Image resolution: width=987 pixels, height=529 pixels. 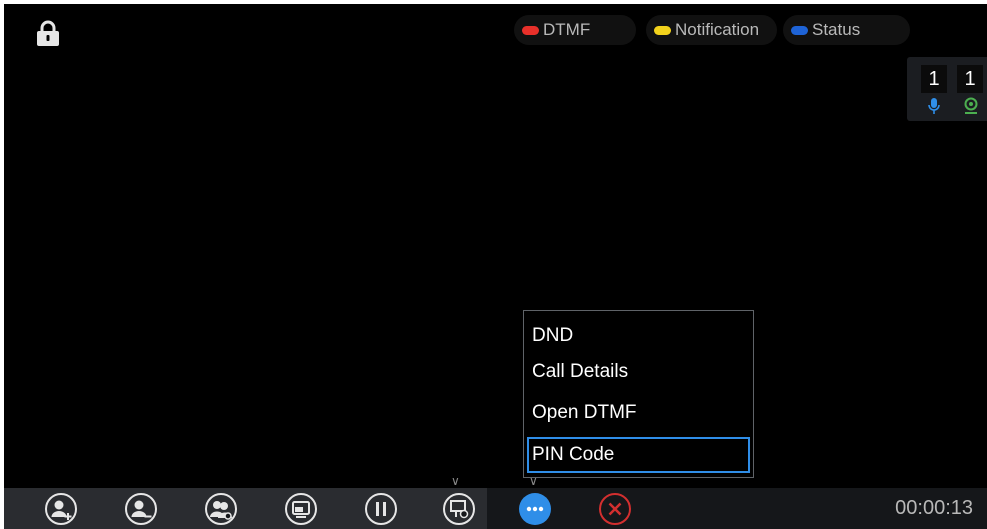 I want to click on status-label: Status, so click(x=836, y=29).